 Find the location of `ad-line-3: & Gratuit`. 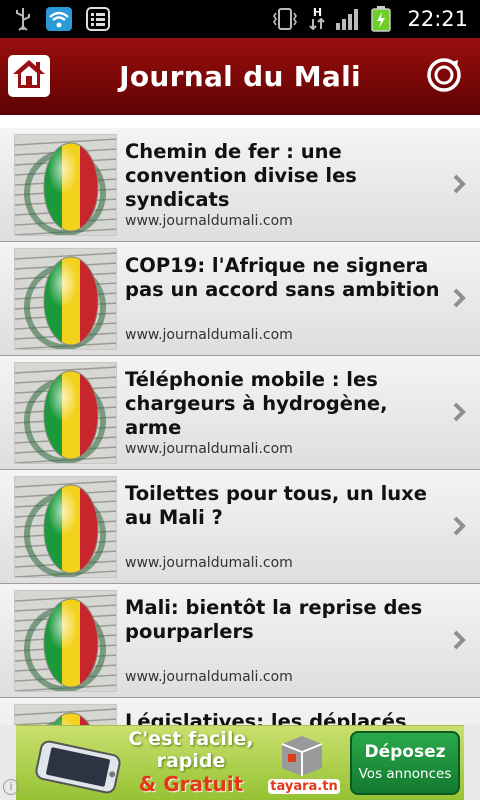

ad-line-3: & Gratuit is located at coordinates (191, 784).